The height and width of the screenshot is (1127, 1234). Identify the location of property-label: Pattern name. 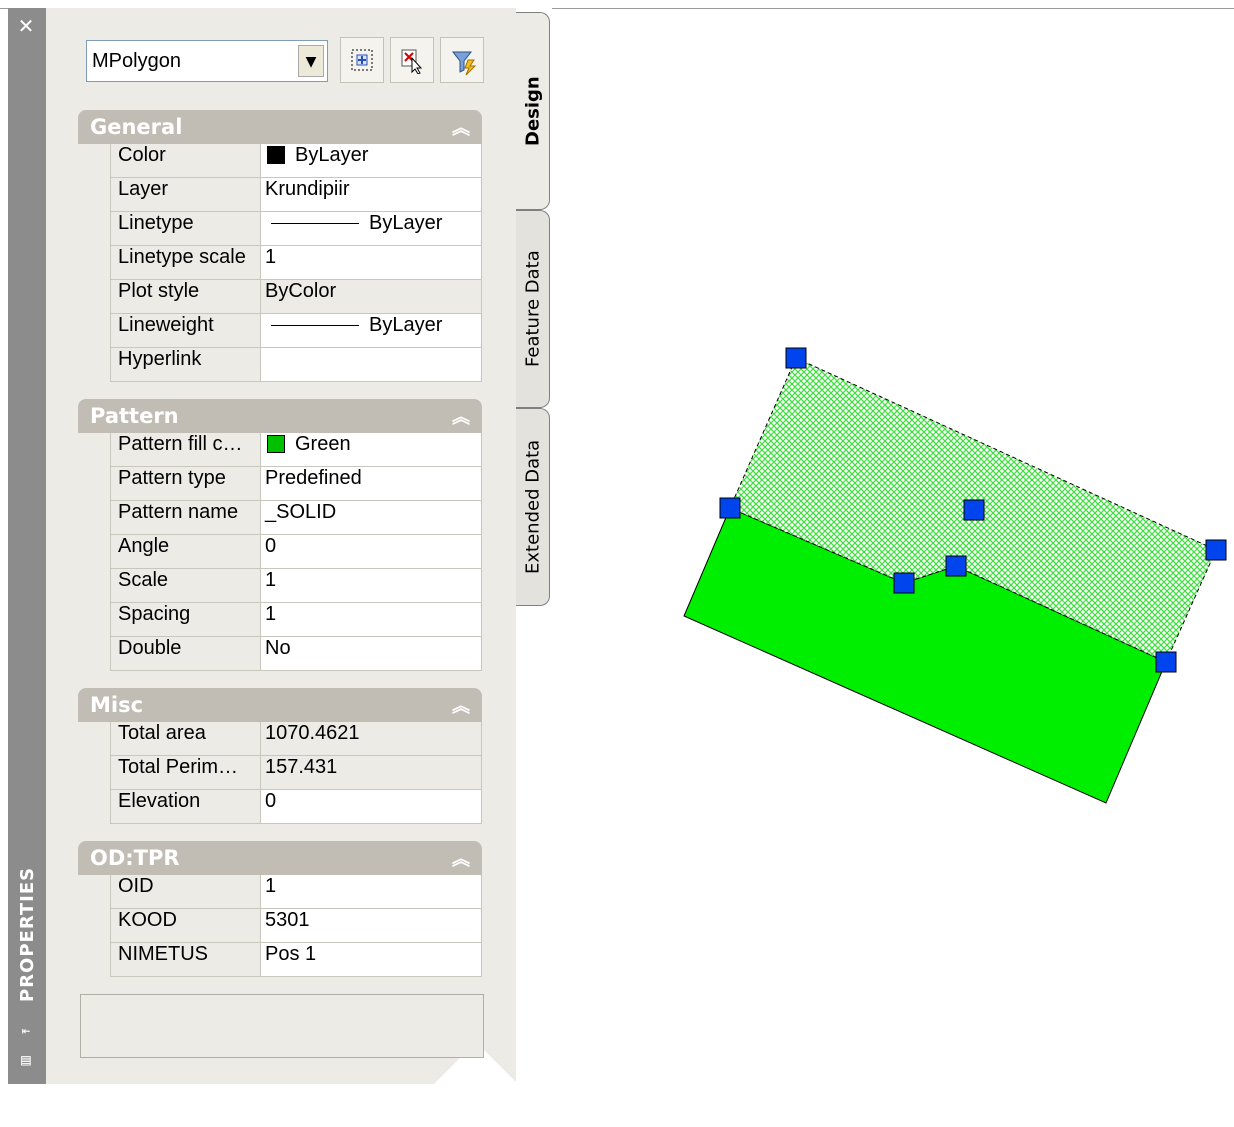
(185, 517).